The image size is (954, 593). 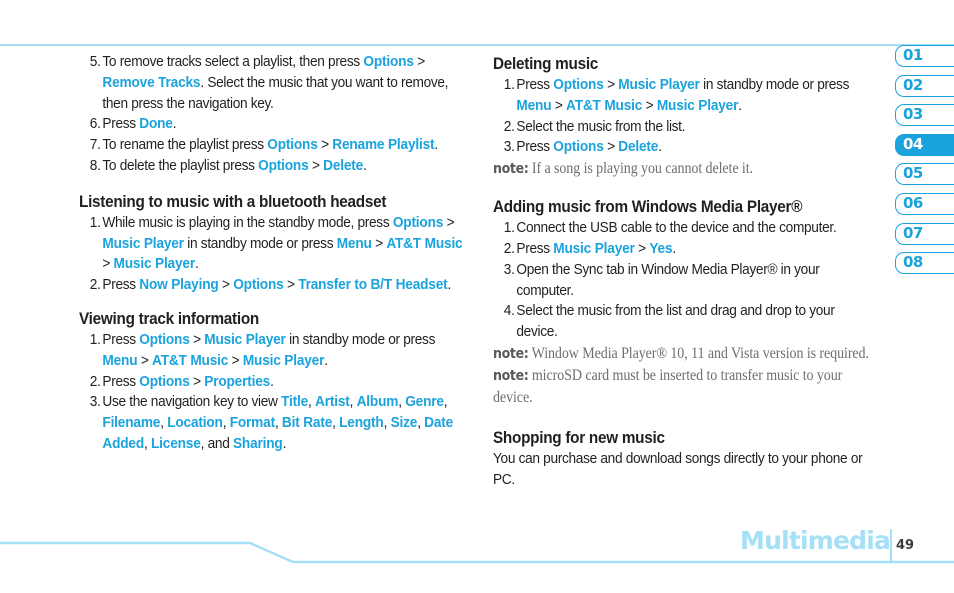 I want to click on page-number: 49, so click(x=905, y=545).